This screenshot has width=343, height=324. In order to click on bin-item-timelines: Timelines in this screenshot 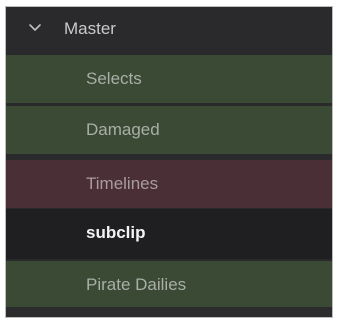, I will do `click(169, 184)`.